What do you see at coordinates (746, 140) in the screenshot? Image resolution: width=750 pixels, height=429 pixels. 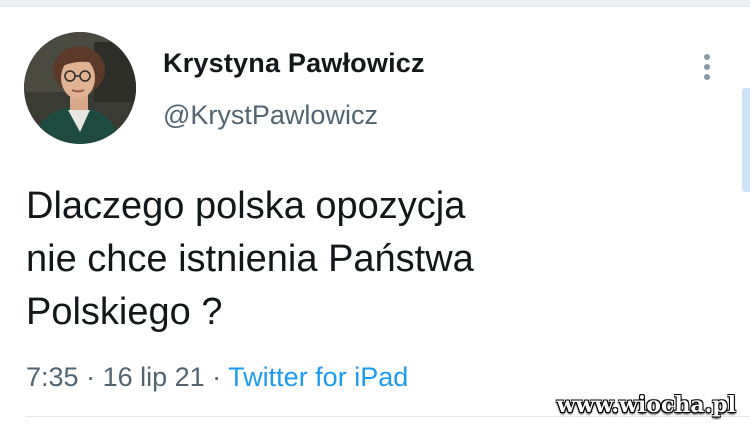 I see `scrollbar` at bounding box center [746, 140].